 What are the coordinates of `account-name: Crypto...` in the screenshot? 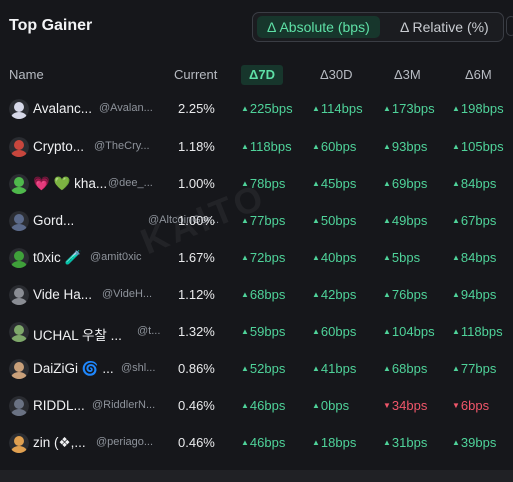 It's located at (58, 146).